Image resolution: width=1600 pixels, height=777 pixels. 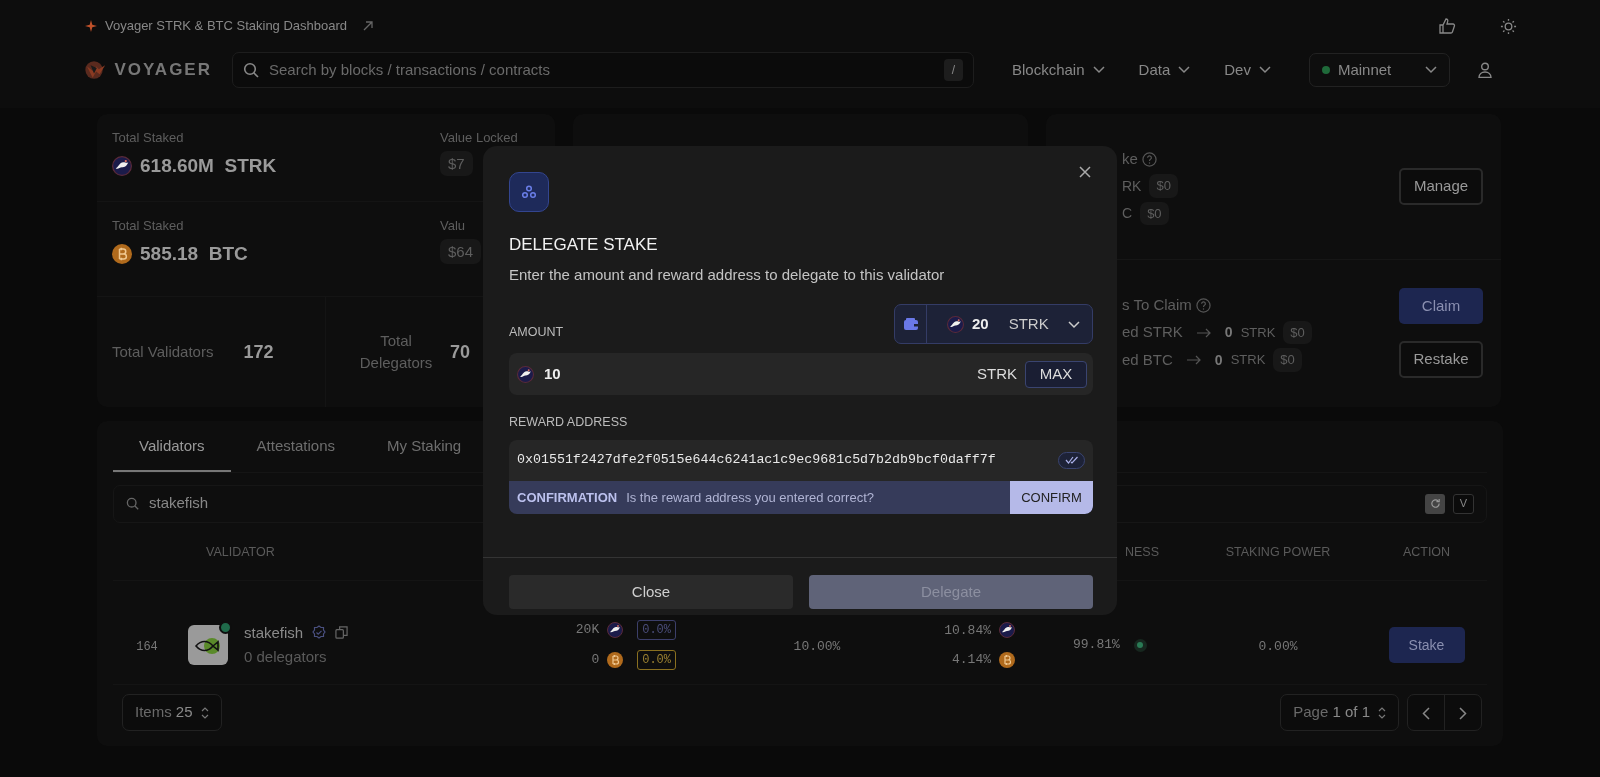 I want to click on token-unit: C, so click(x=1127, y=213).